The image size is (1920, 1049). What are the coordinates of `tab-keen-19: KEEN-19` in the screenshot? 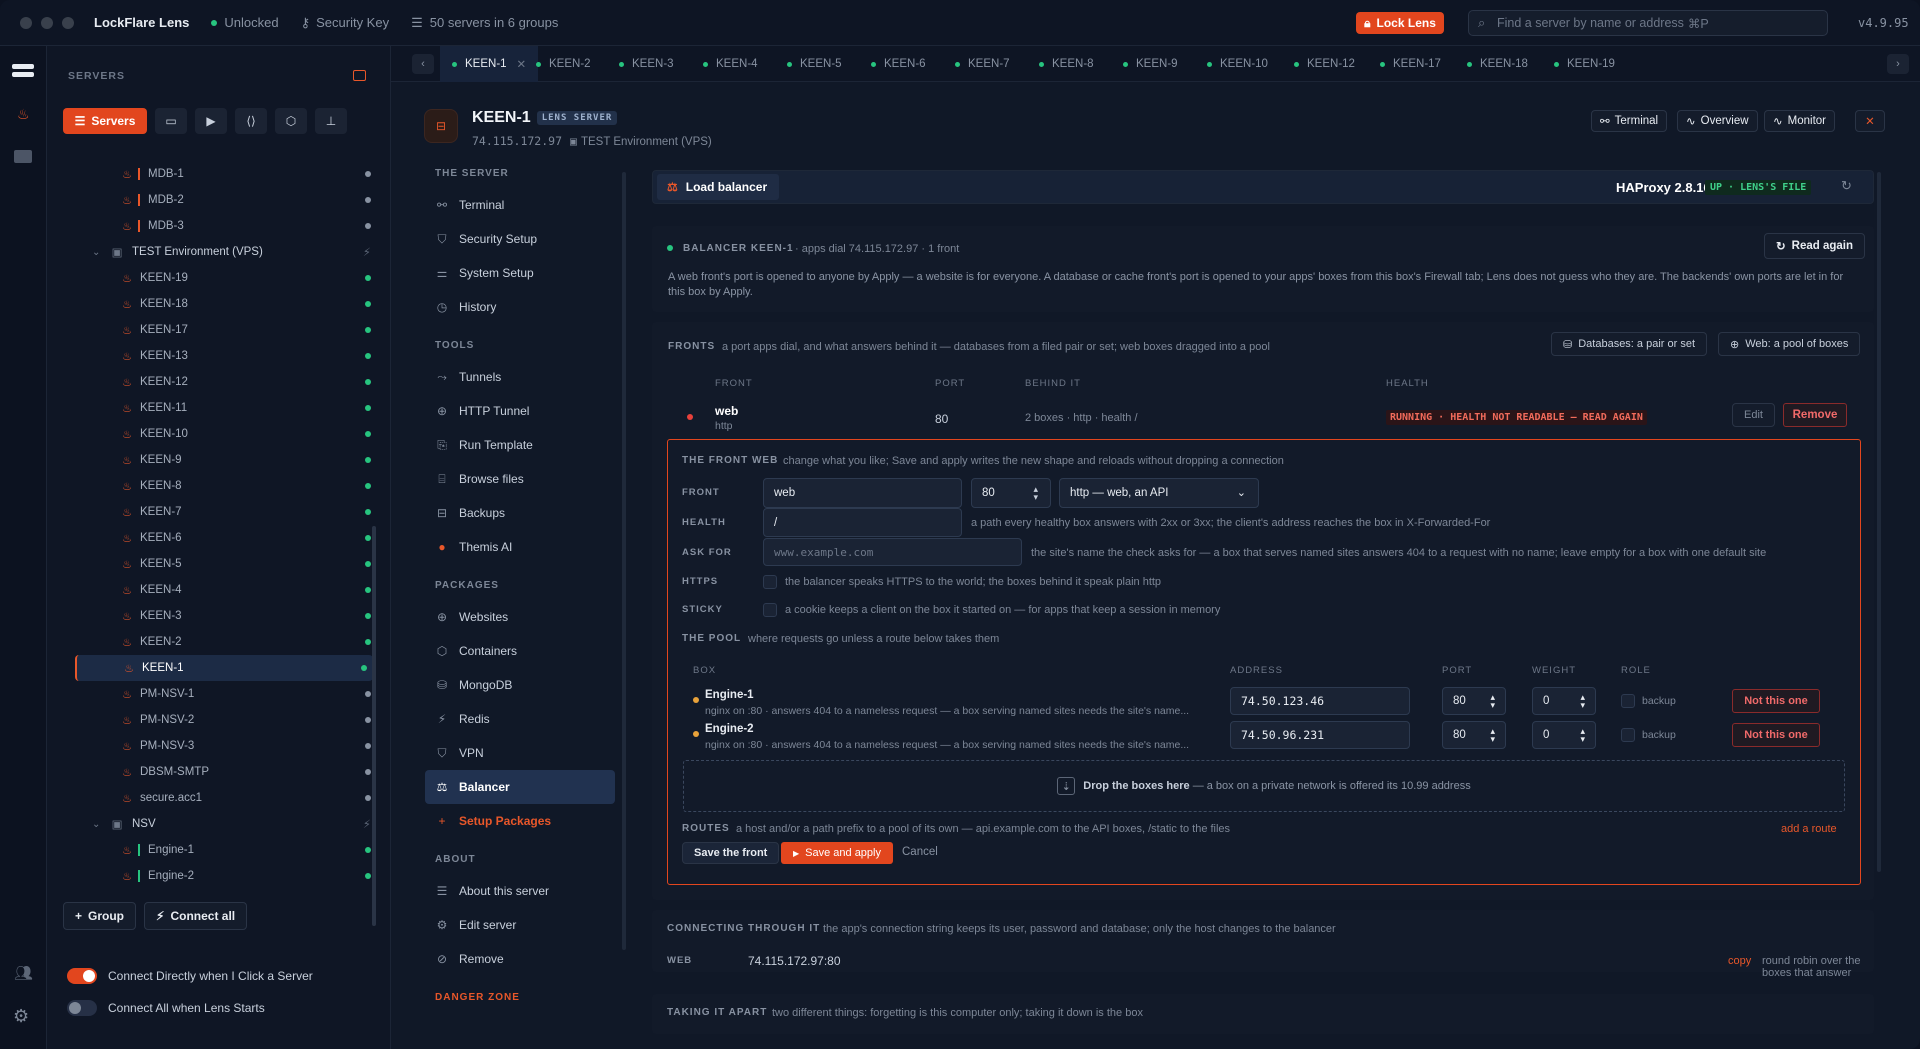 It's located at (1584, 64).